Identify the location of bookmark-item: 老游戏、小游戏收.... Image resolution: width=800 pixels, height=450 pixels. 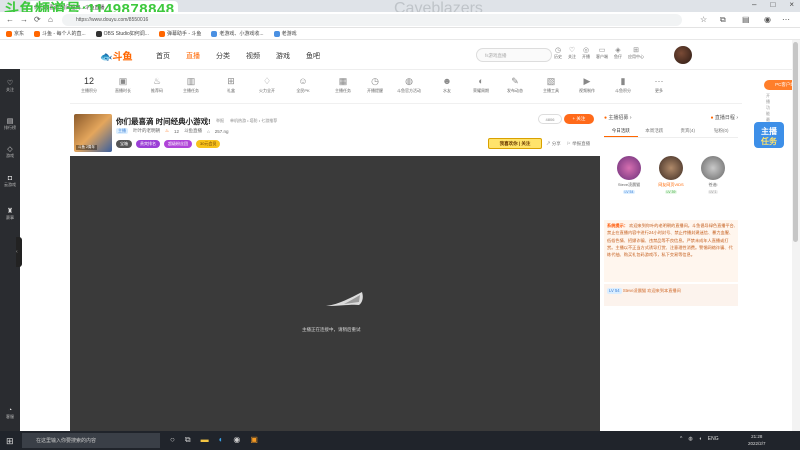
(237, 33).